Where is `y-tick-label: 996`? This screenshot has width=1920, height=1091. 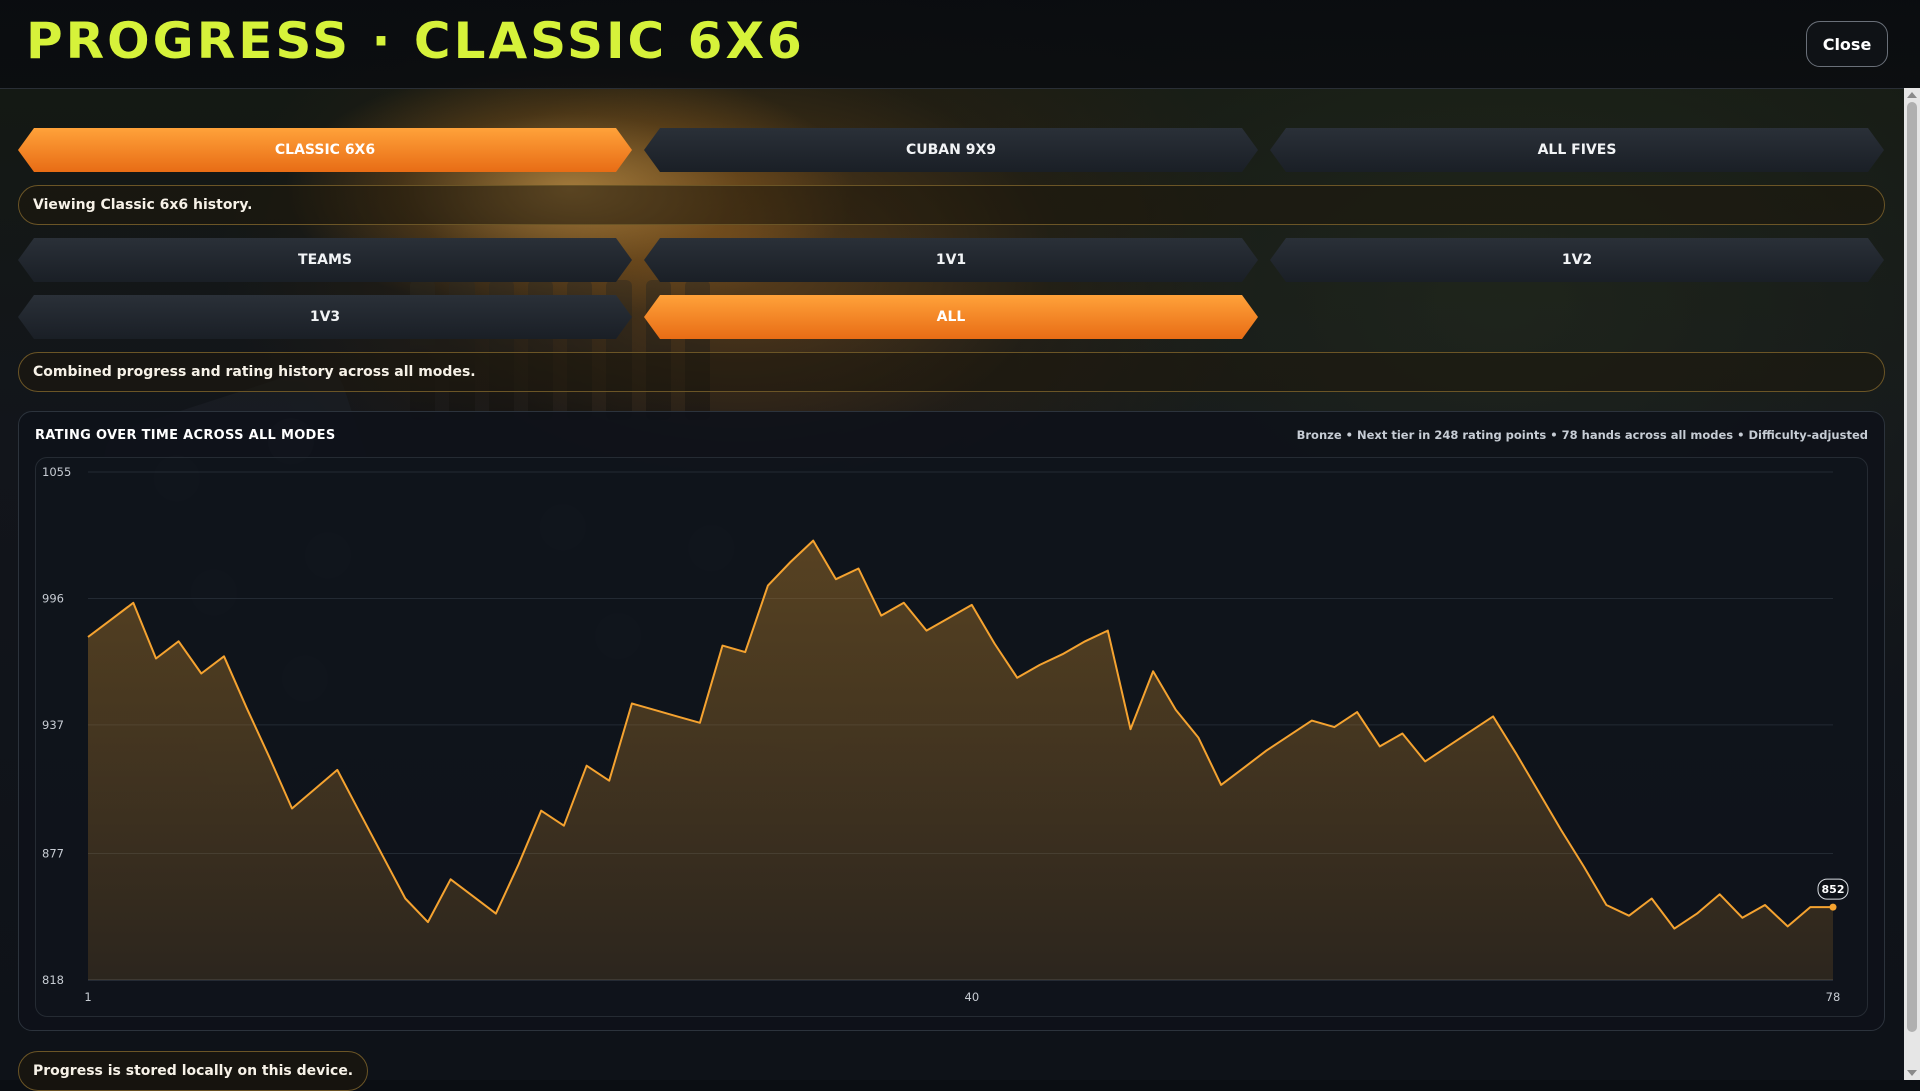
y-tick-label: 996 is located at coordinates (53, 598).